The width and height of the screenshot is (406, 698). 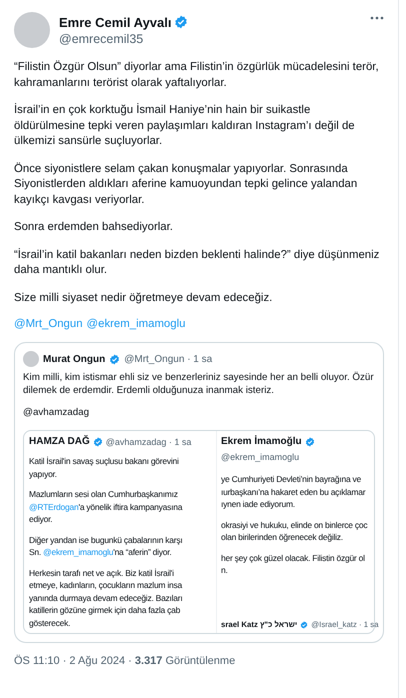 I want to click on tweet-paragraph: İsrail’in en çok korktuğu İsmail Haniye’nin hain bir suikastle öldürülmesine tepki veren paylaşımları kaldıran Instagram’ı değil de ülkemizi sansürle suçluyorlar., so click(x=185, y=126).